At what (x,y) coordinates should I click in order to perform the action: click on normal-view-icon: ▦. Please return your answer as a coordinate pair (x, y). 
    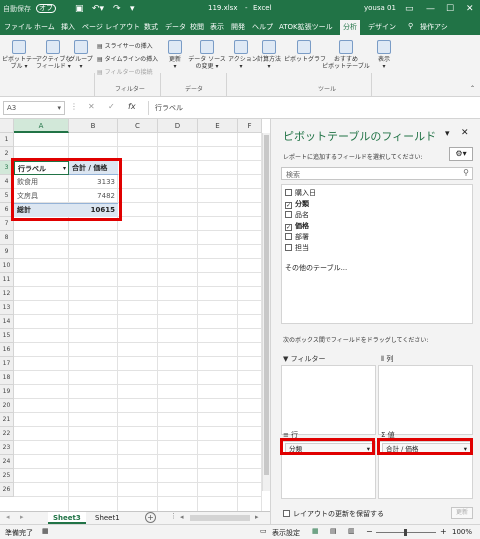
    Looking at the image, I should click on (315, 531).